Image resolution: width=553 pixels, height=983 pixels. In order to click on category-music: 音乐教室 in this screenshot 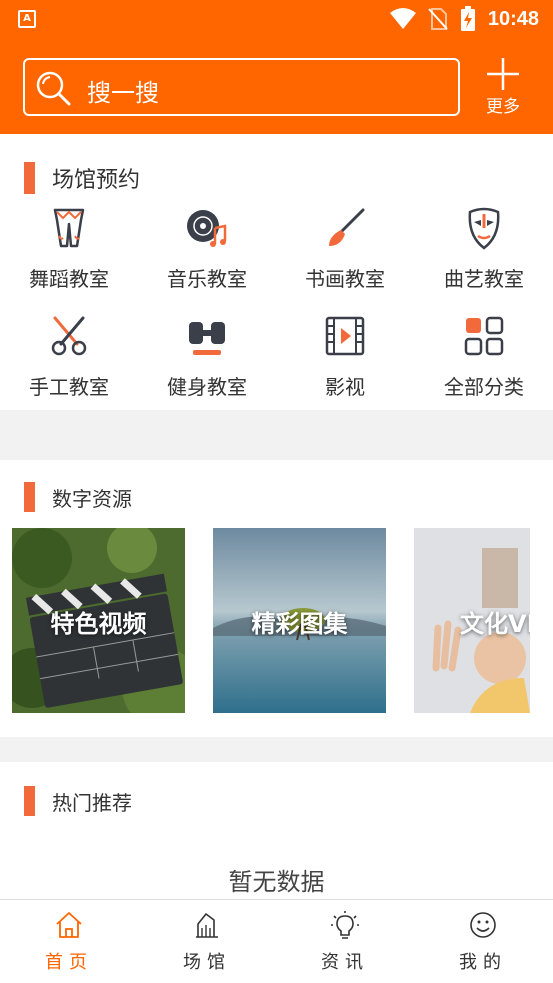, I will do `click(207, 256)`.